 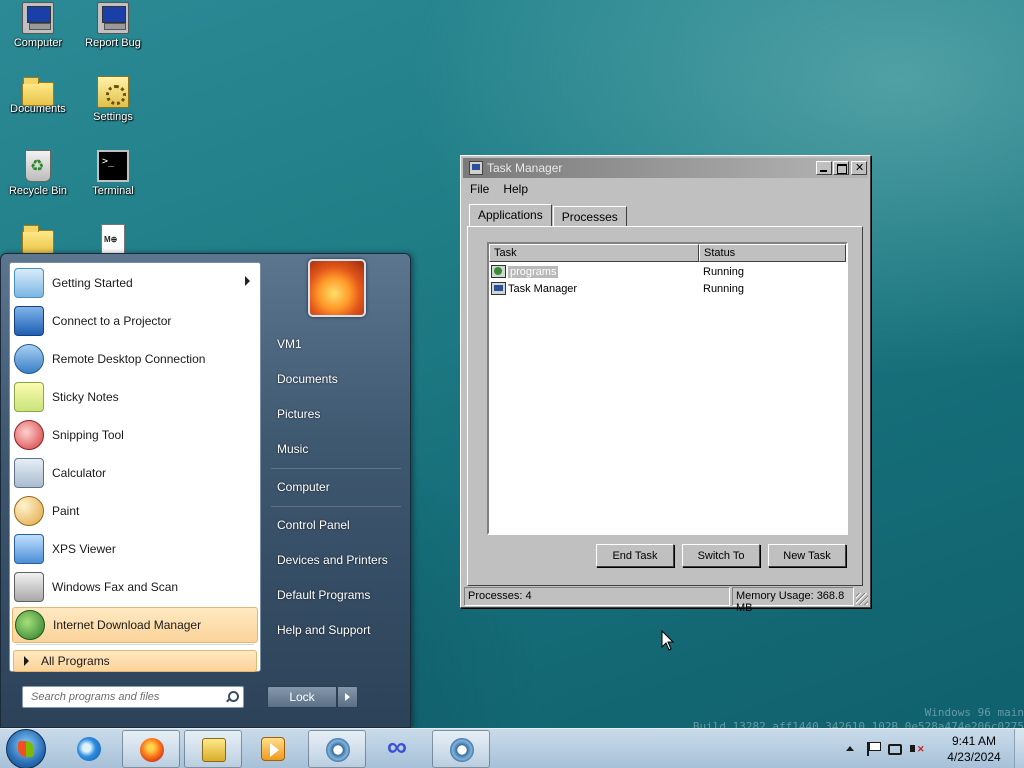 What do you see at coordinates (135, 283) in the screenshot?
I see `program-getting-started: Getting Started` at bounding box center [135, 283].